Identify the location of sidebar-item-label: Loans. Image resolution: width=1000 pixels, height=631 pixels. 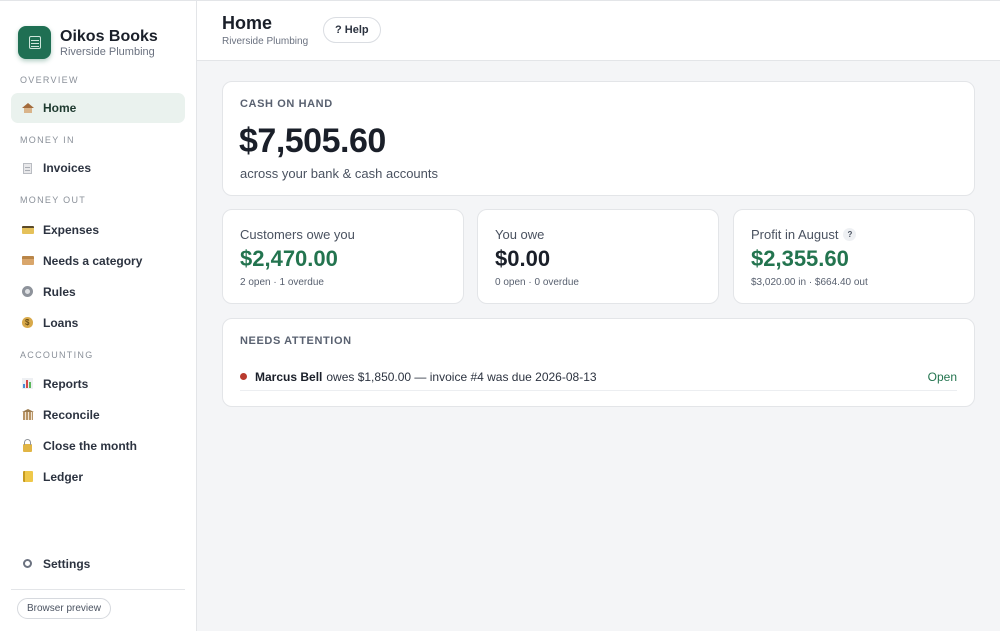
(61, 322).